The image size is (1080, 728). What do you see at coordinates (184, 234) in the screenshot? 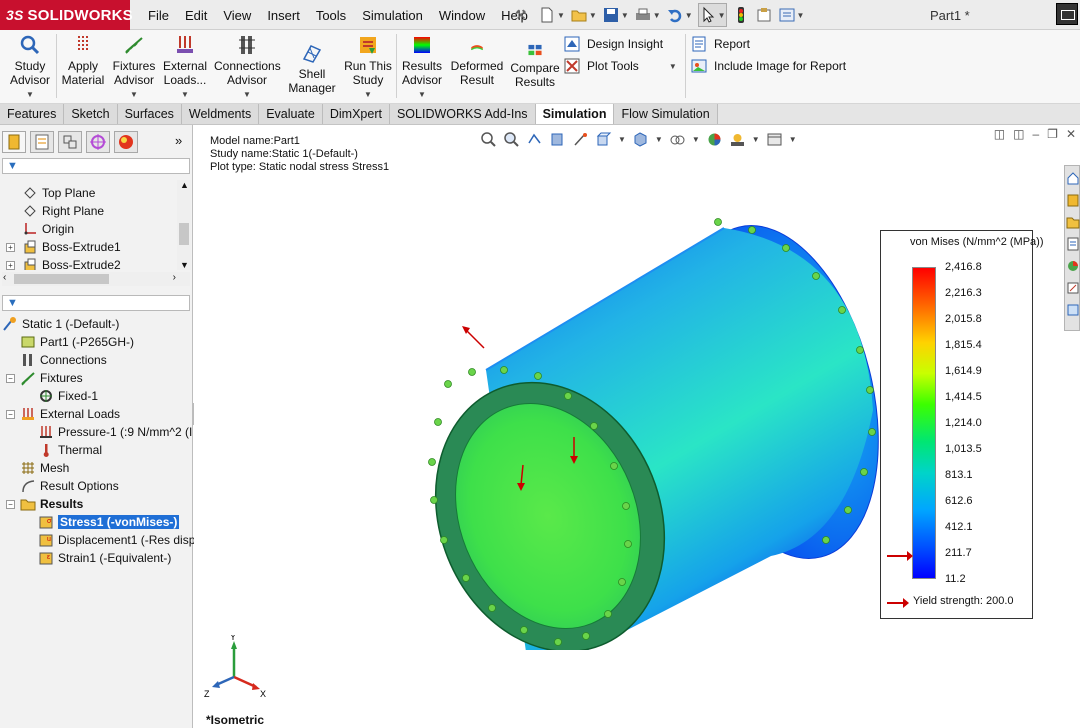
I see `scroll-thumb` at bounding box center [184, 234].